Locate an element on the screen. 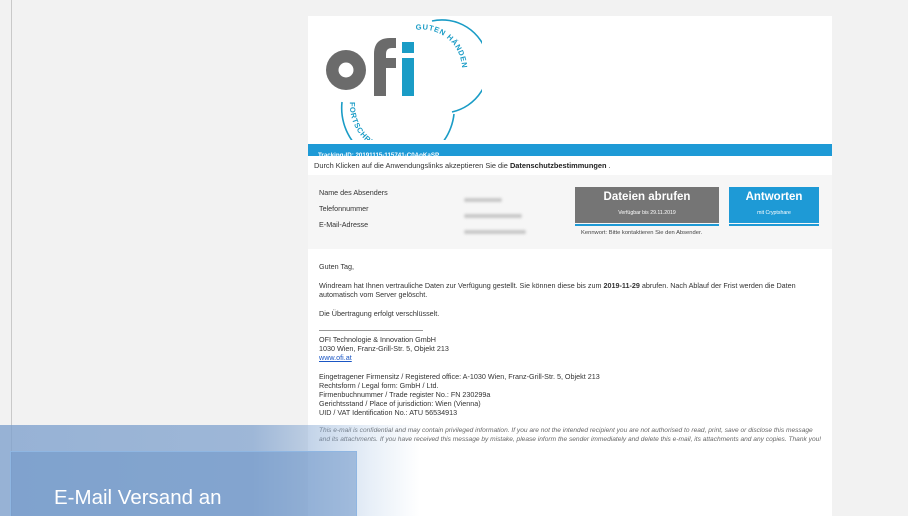 The image size is (908, 516). tracking-bar: Tracking-ID: 20191115-115741-C0AoKaSP is located at coordinates (570, 151).